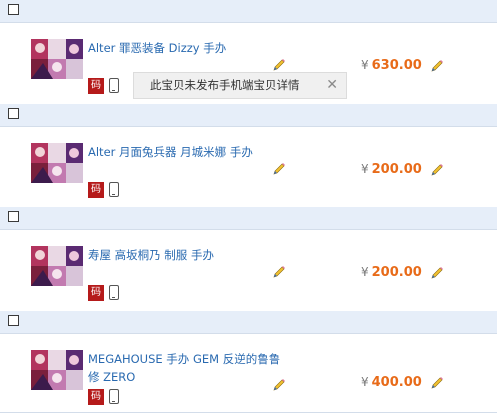 Image resolution: width=497 pixels, height=414 pixels. What do you see at coordinates (248, 412) in the screenshot?
I see `list-bottom-border` at bounding box center [248, 412].